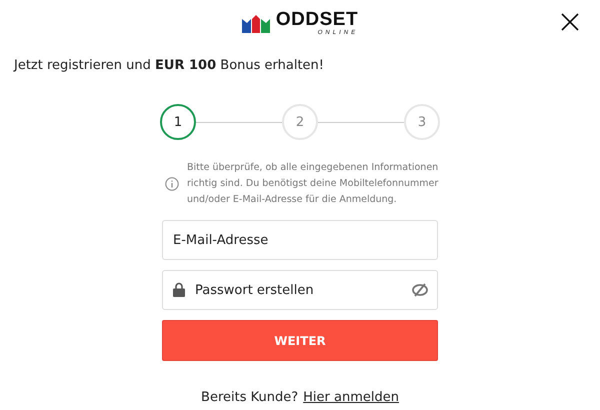  What do you see at coordinates (179, 289) in the screenshot?
I see `lock-icon` at bounding box center [179, 289].